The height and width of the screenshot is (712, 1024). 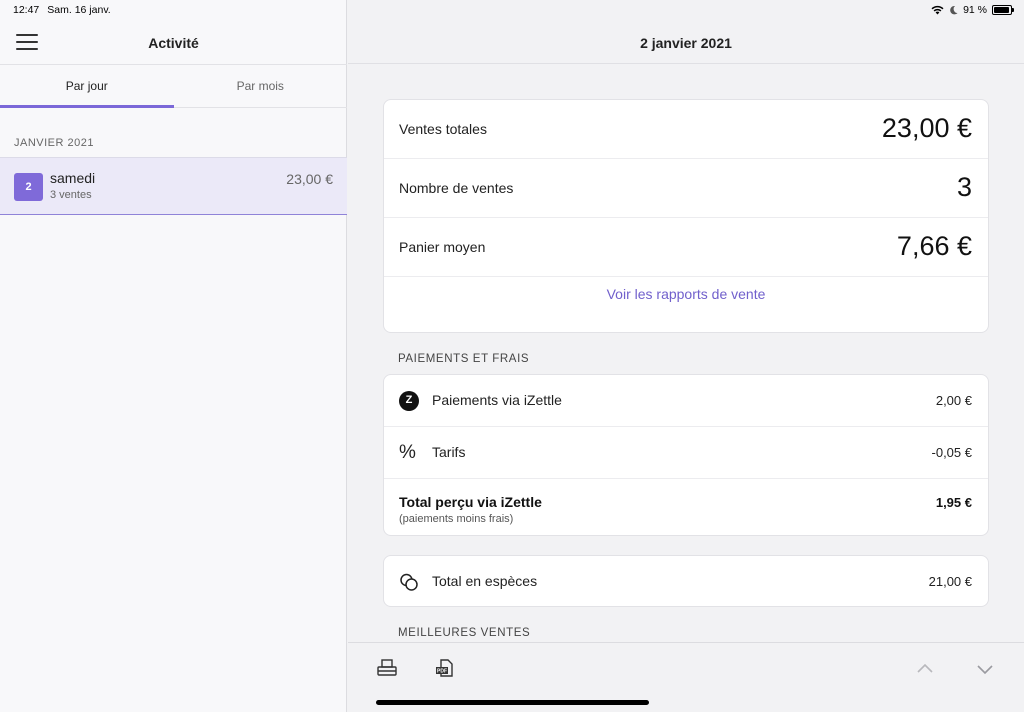 What do you see at coordinates (409, 401) in the screenshot?
I see `izettle-icon: Z` at bounding box center [409, 401].